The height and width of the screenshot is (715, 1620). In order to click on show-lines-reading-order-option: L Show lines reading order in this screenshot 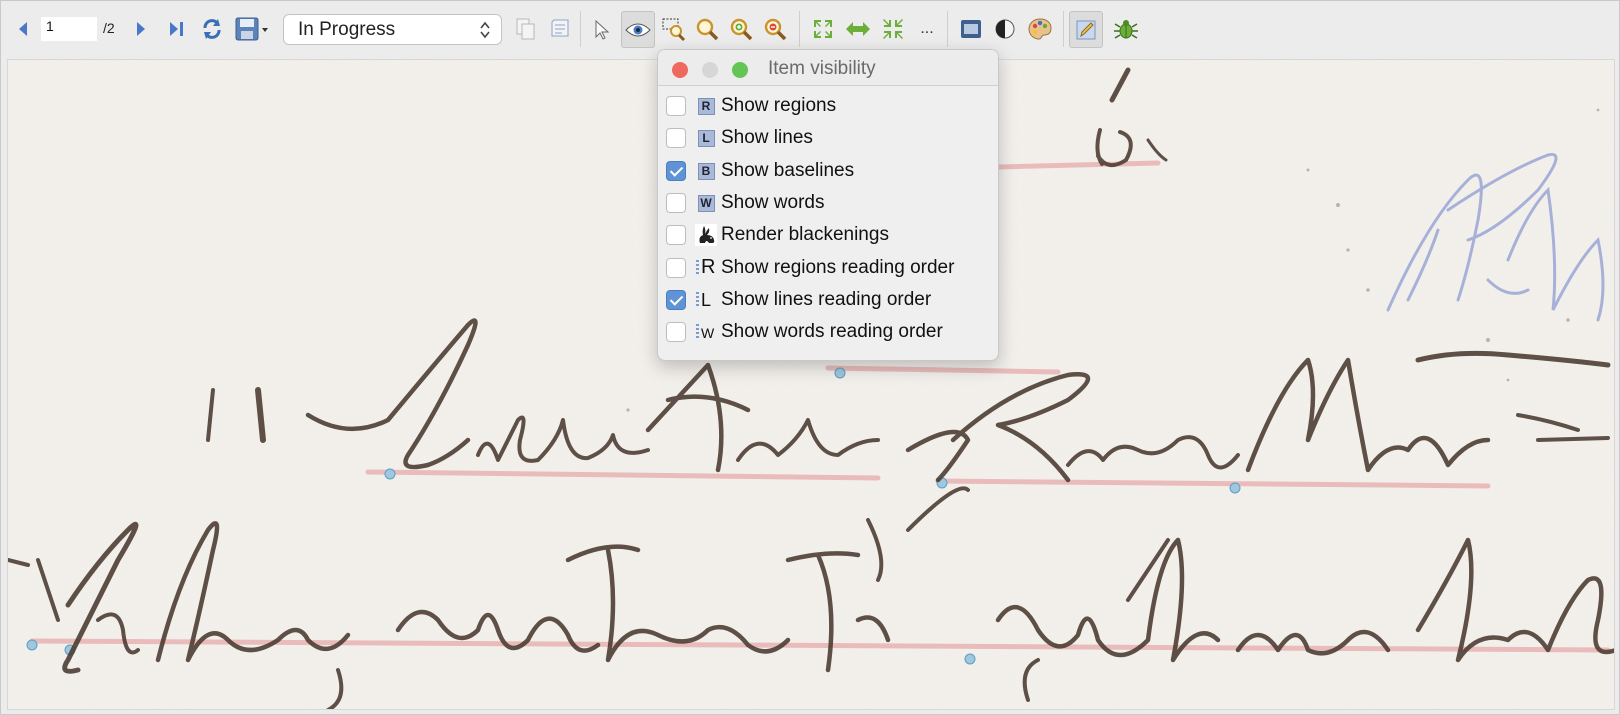, I will do `click(831, 300)`.